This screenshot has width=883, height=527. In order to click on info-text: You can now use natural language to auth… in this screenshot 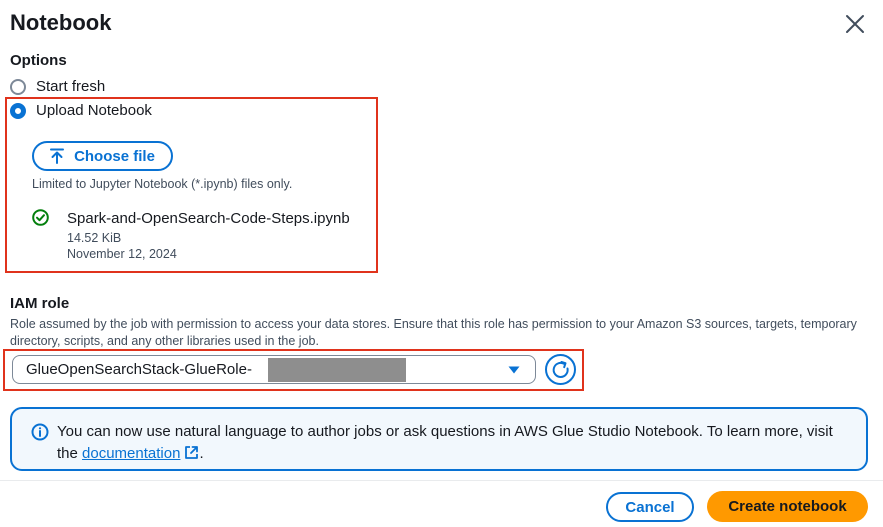, I will do `click(452, 443)`.